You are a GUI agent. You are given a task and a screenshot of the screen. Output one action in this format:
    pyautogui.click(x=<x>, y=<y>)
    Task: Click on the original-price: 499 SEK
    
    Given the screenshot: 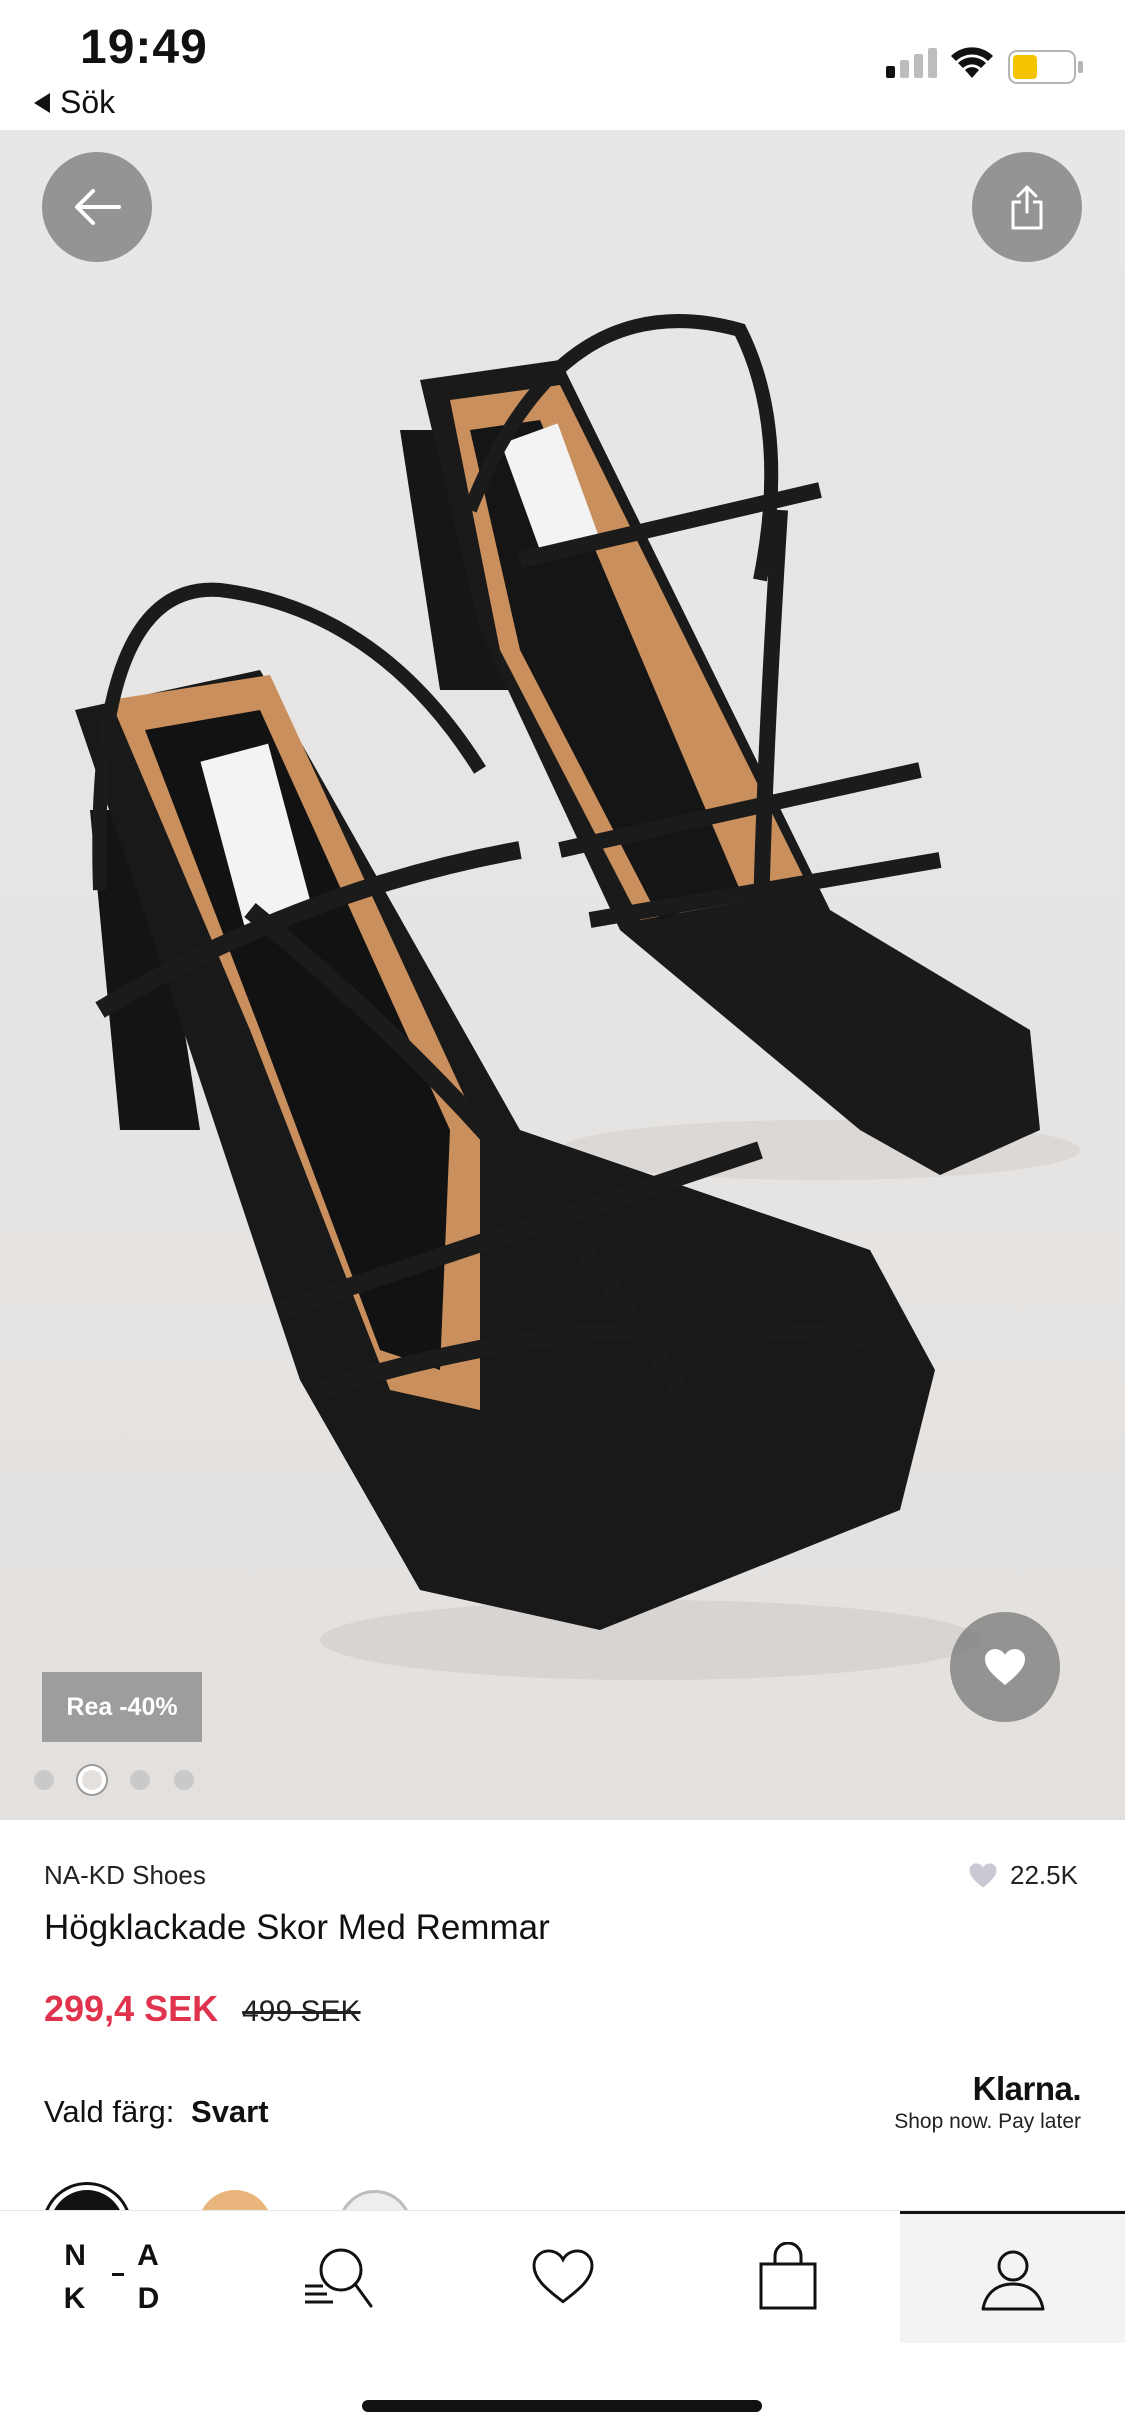 What is the action you would take?
    pyautogui.click(x=301, y=2011)
    